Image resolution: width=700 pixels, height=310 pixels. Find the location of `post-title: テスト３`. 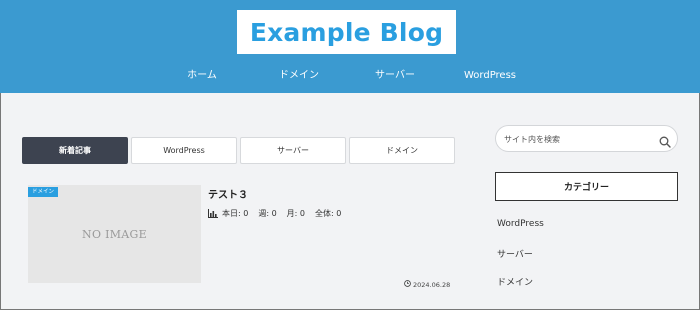

post-title: テスト３ is located at coordinates (228, 193).